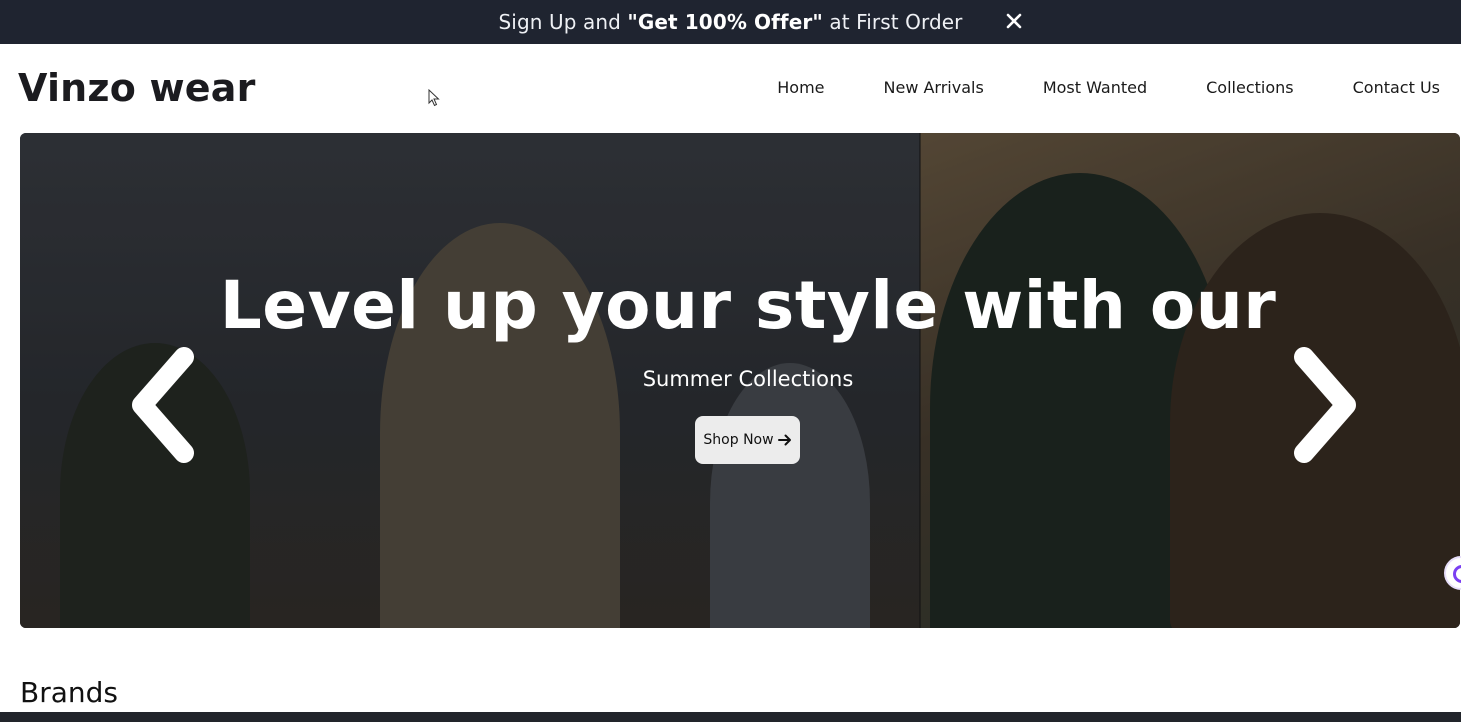  I want to click on chevron-left-icon, so click(163, 405).